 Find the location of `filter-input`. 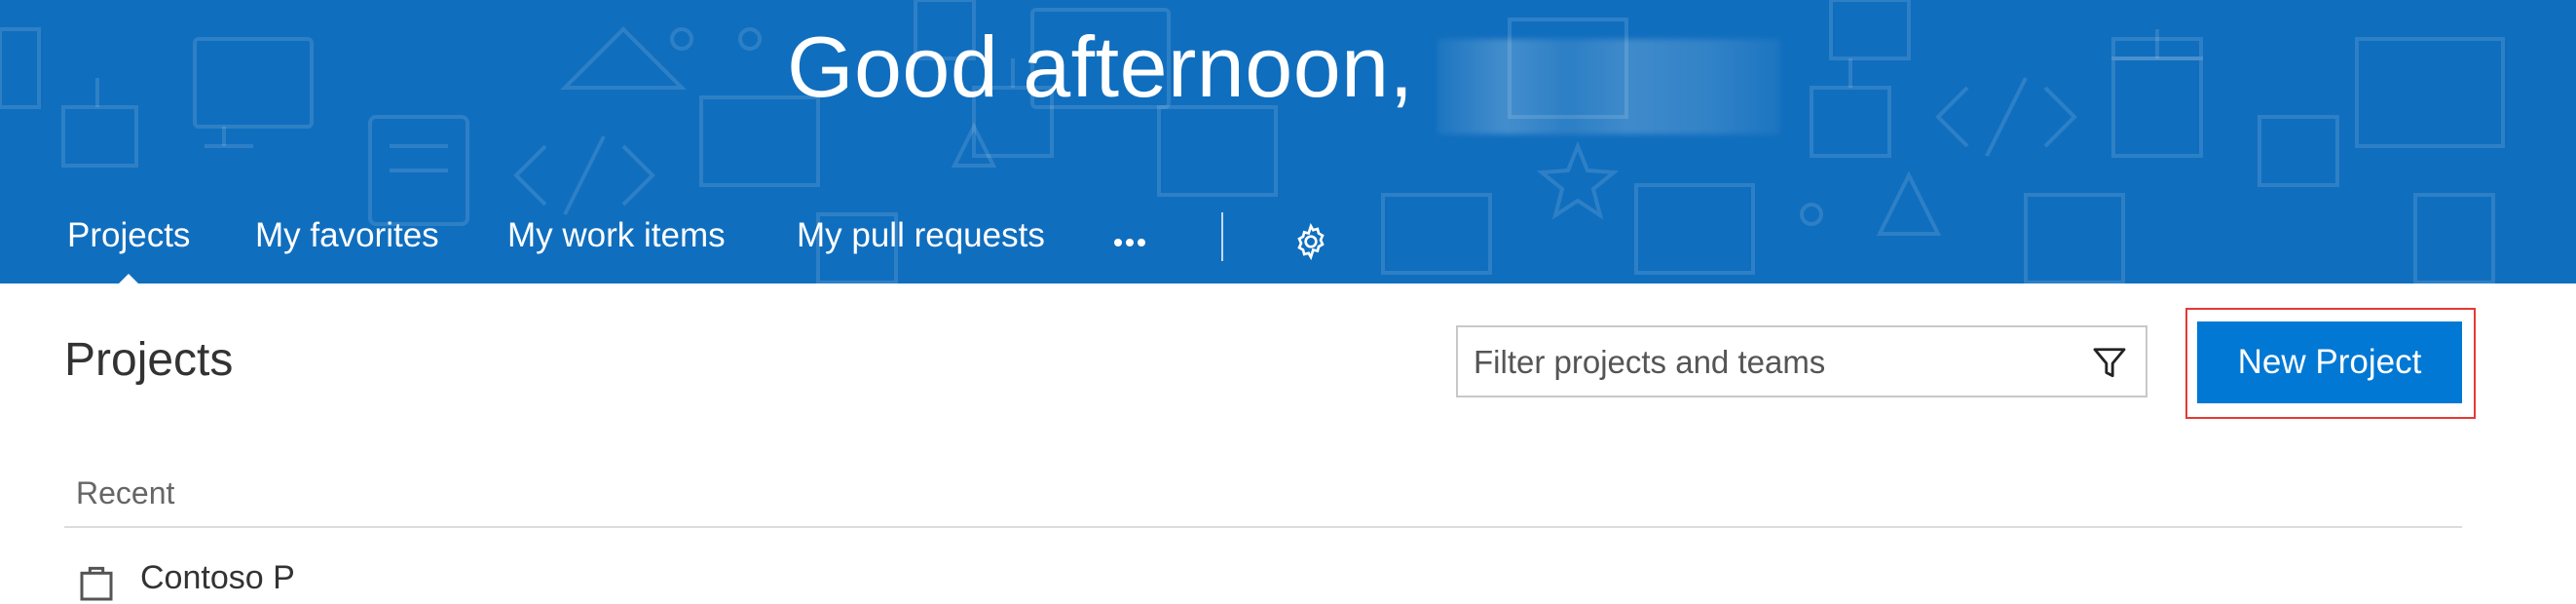

filter-input is located at coordinates (1766, 362).